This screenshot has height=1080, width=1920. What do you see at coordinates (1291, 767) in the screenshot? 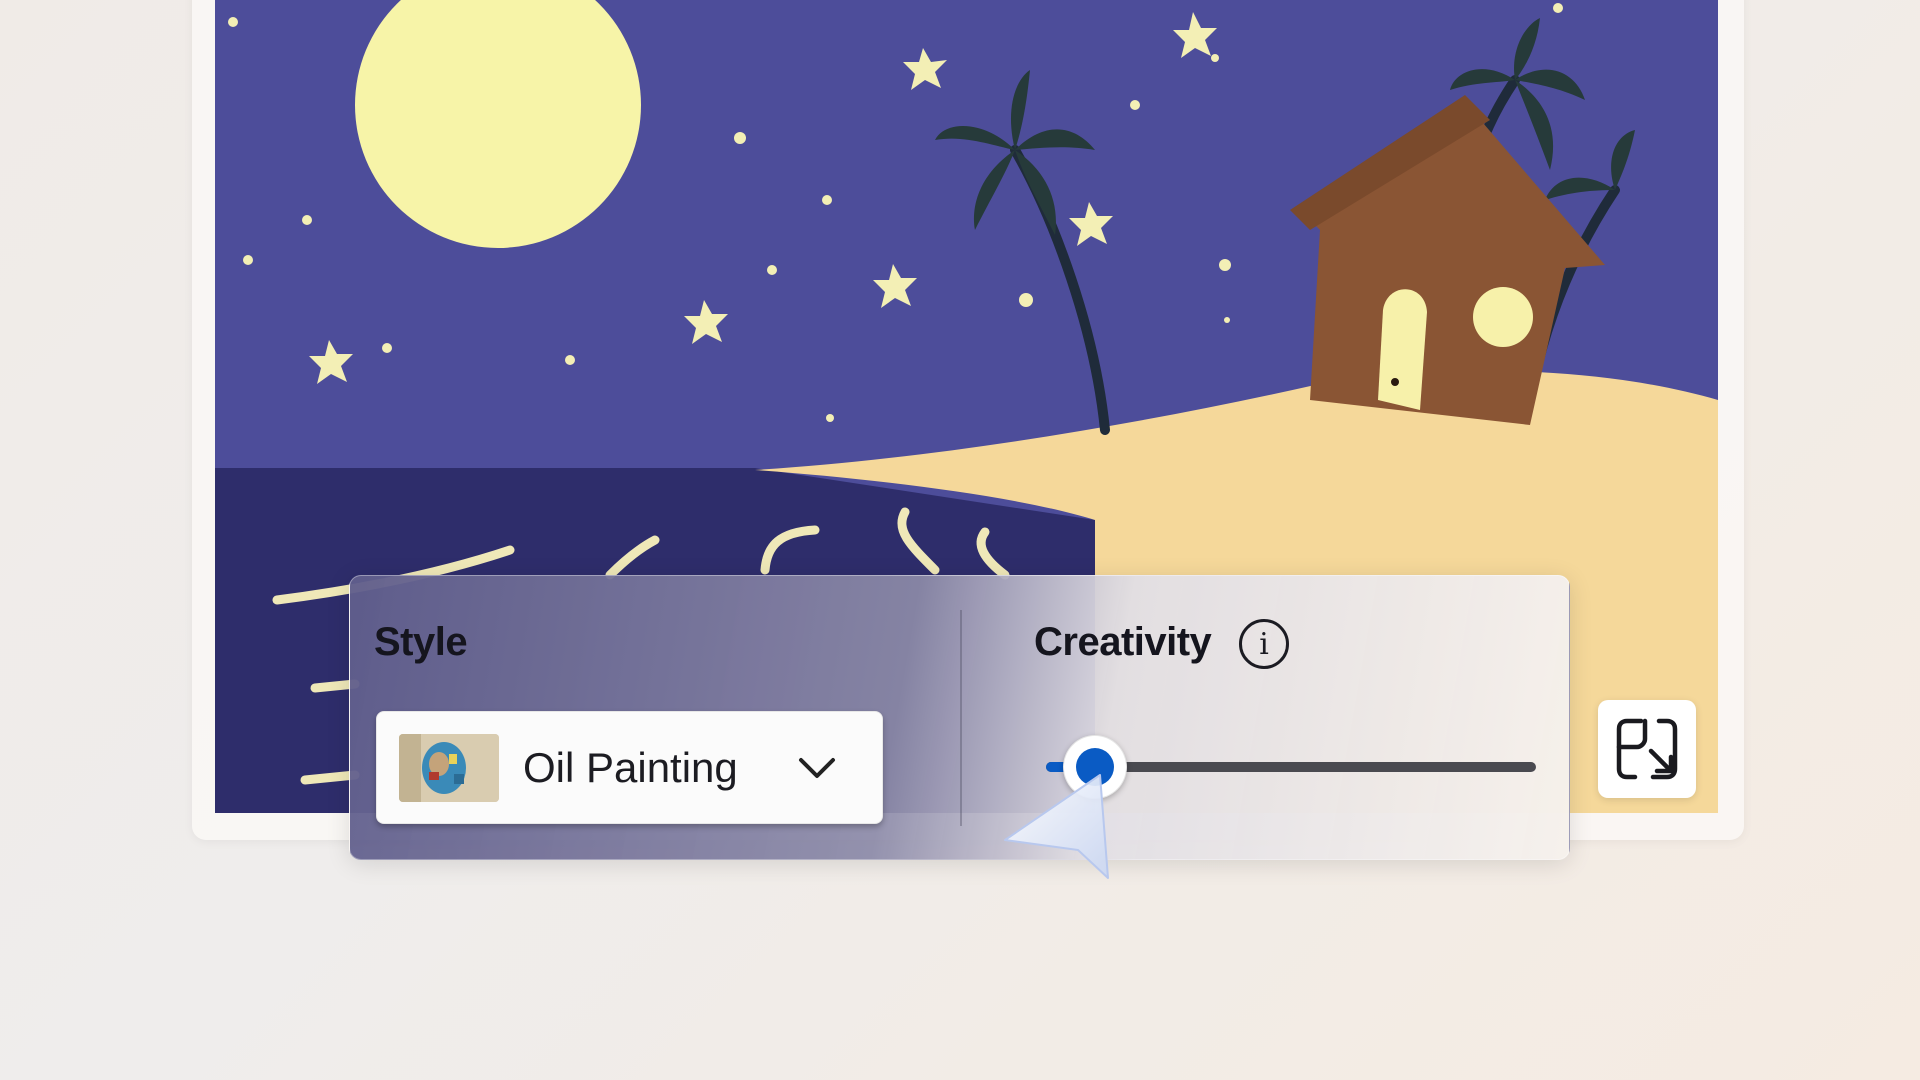
I see `creativity-slider` at bounding box center [1291, 767].